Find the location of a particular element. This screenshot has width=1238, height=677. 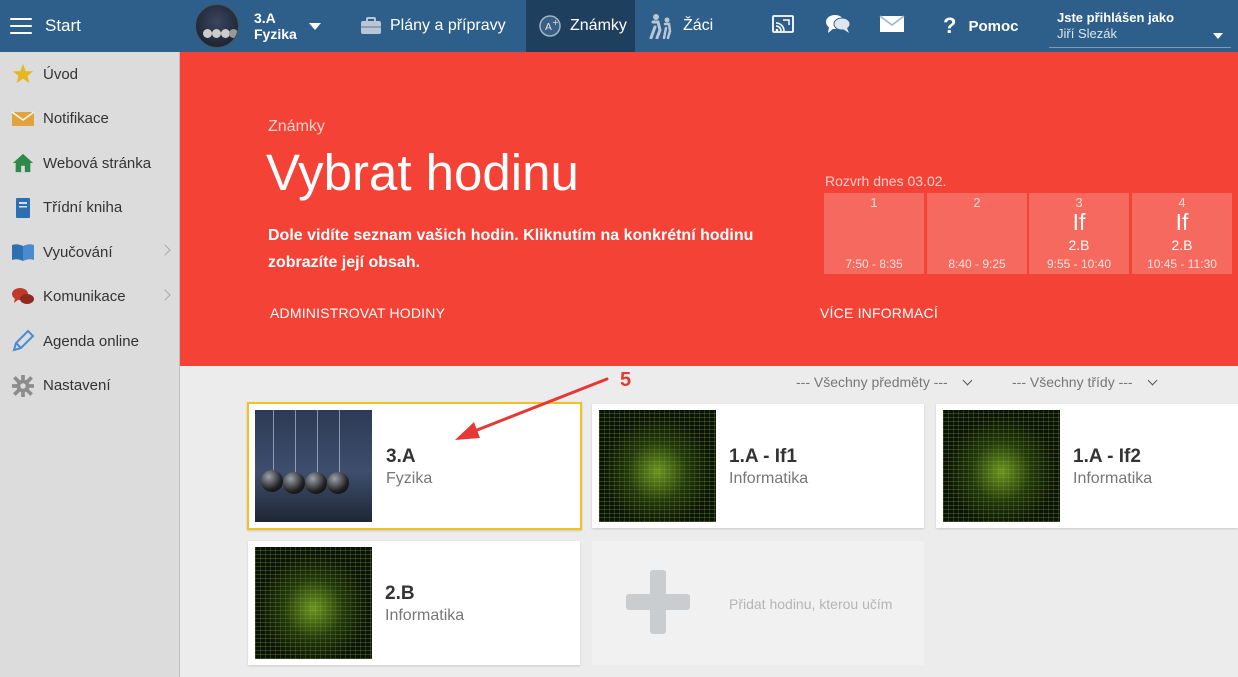

plus-icon is located at coordinates (658, 602).